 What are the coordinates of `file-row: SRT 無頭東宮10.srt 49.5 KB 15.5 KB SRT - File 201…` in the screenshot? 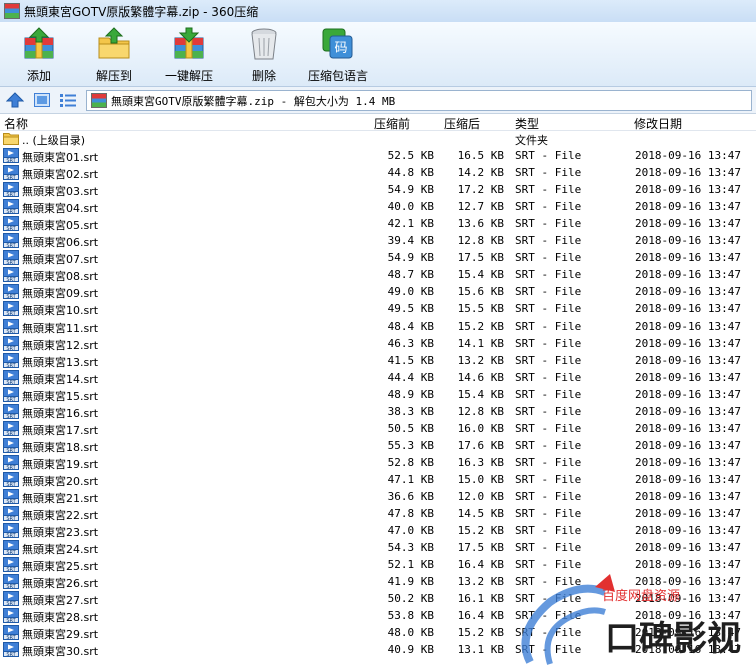 It's located at (378, 308).